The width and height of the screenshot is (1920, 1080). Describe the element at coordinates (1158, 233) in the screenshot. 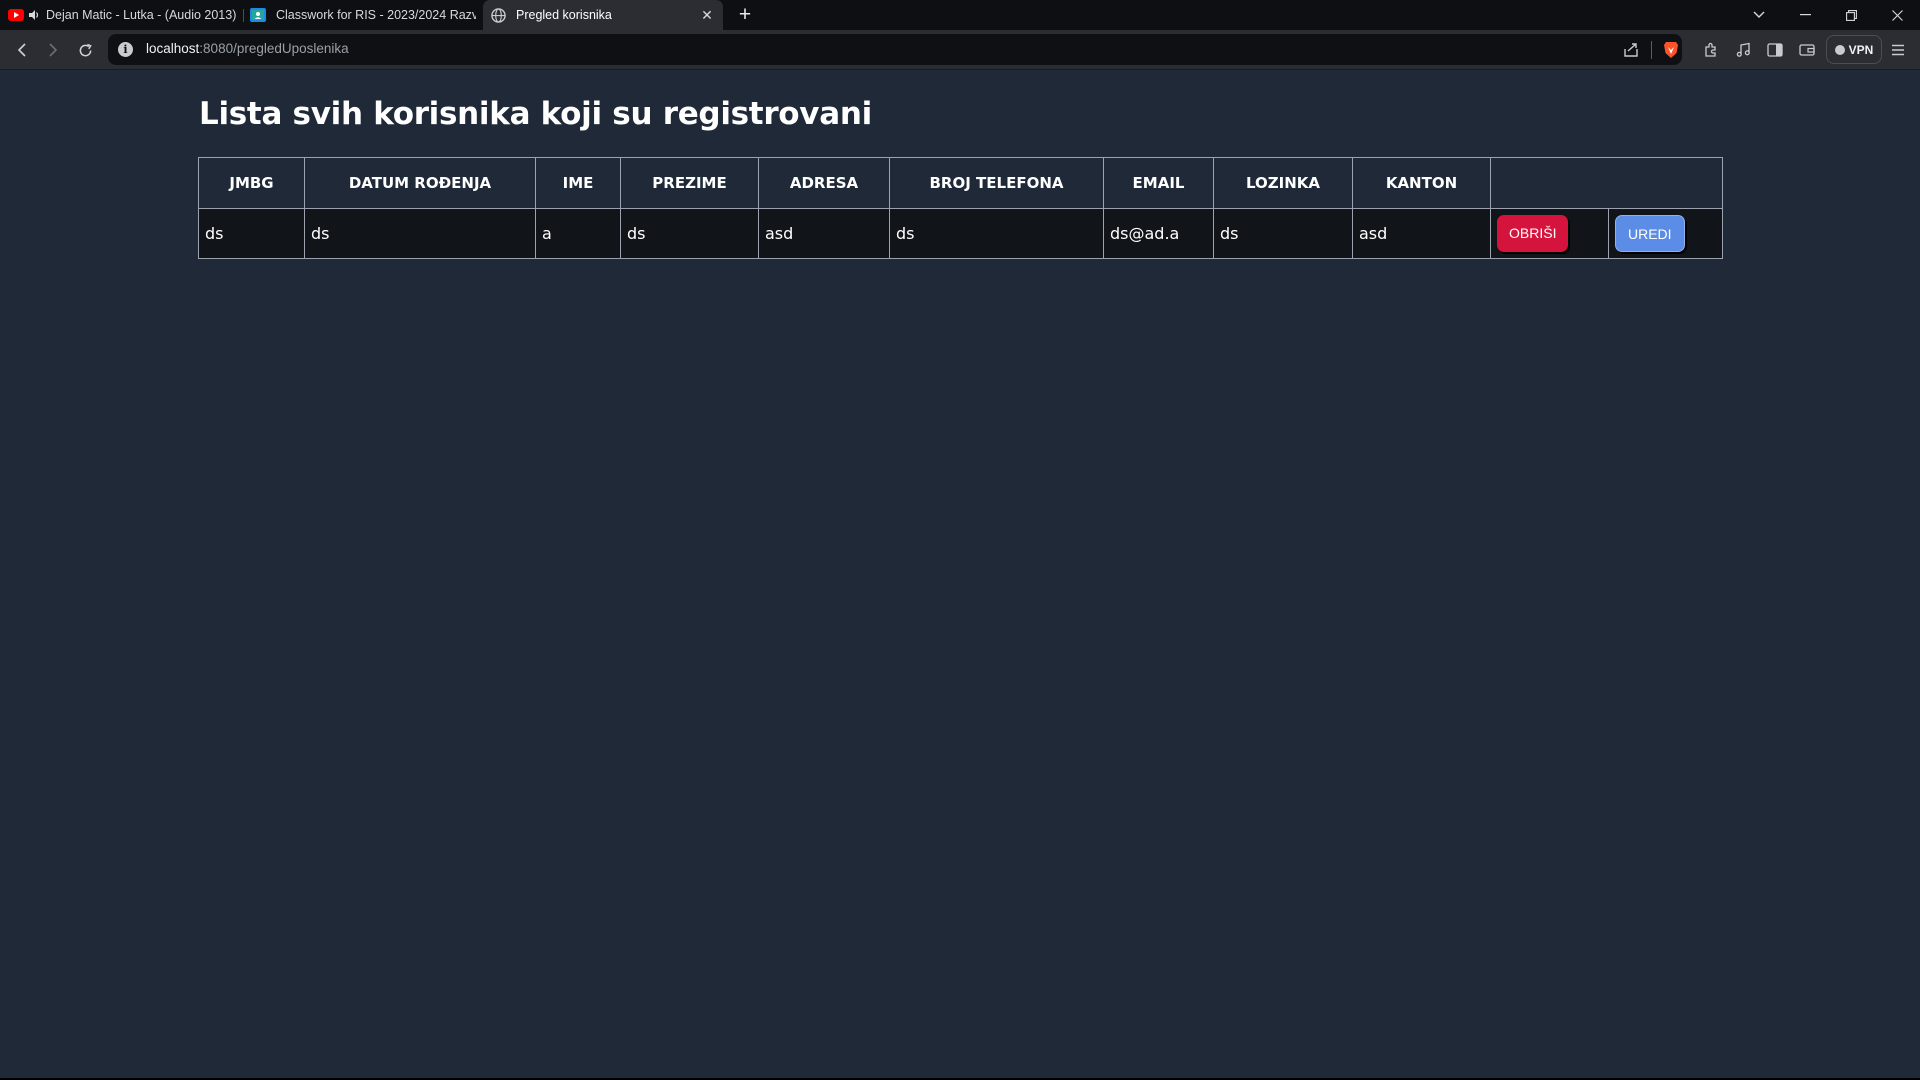

I see `cell-email: ds@ad.a` at that location.